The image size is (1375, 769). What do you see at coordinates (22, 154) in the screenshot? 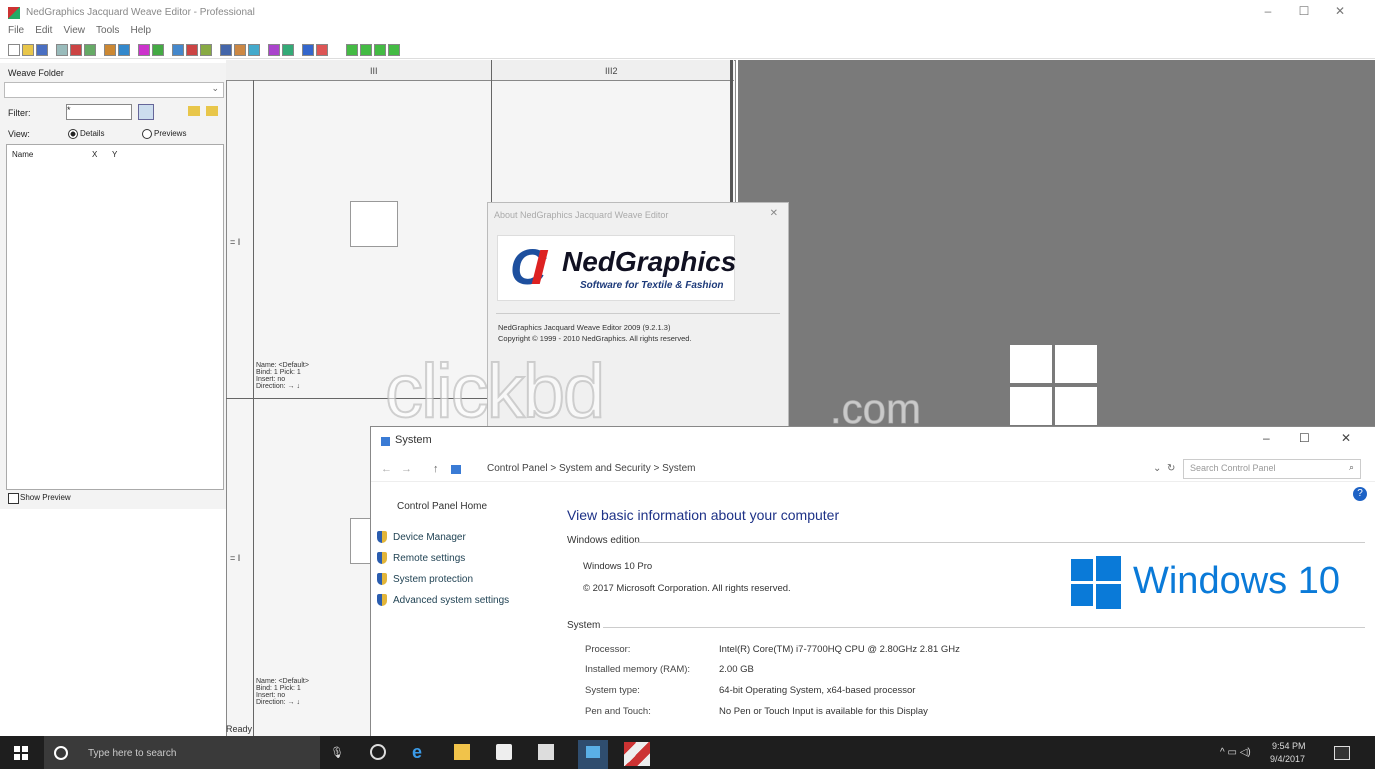
I see `col-name-header: Name` at bounding box center [22, 154].